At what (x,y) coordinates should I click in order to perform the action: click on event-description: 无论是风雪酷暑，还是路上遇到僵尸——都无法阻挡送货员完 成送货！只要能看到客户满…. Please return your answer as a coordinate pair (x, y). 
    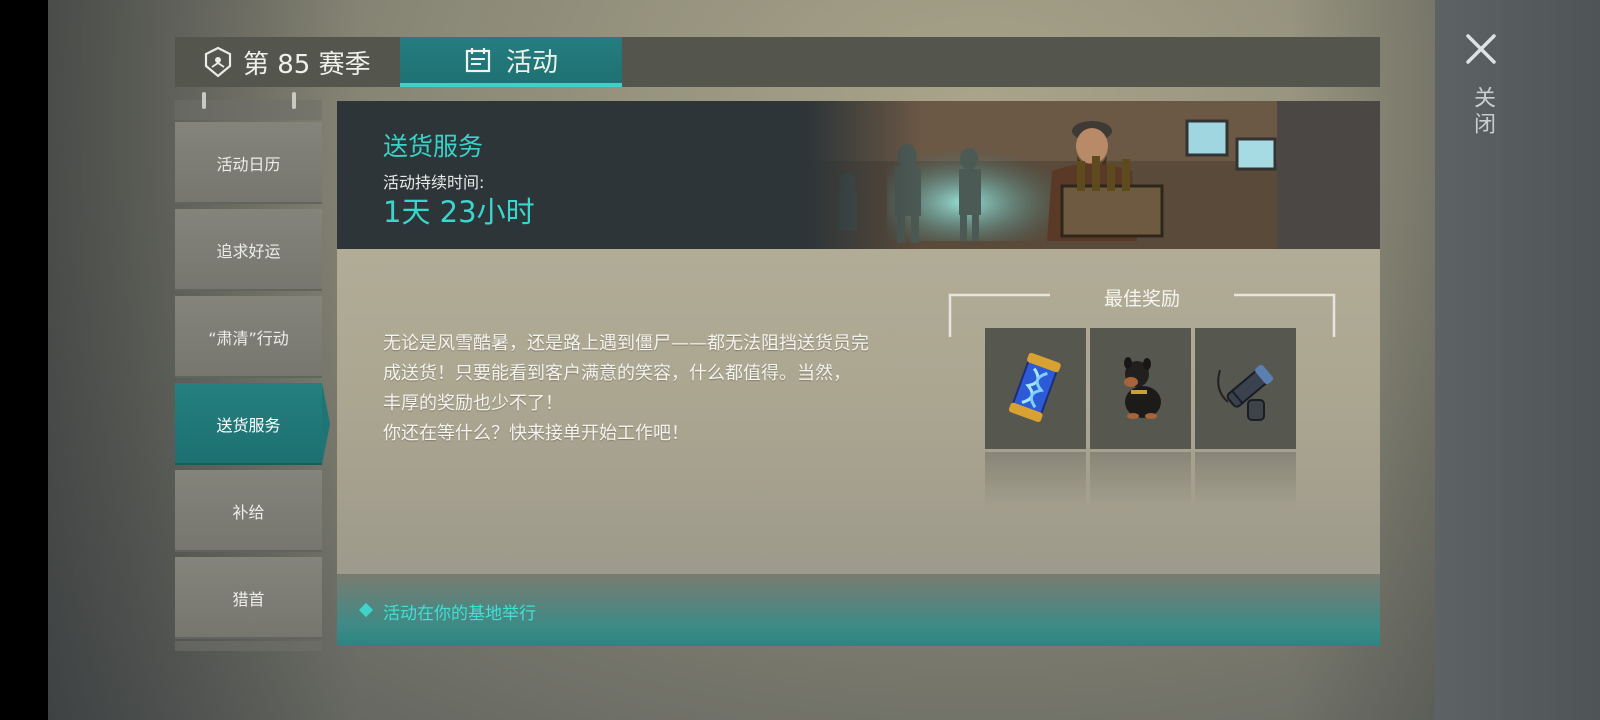
    Looking at the image, I should click on (653, 389).